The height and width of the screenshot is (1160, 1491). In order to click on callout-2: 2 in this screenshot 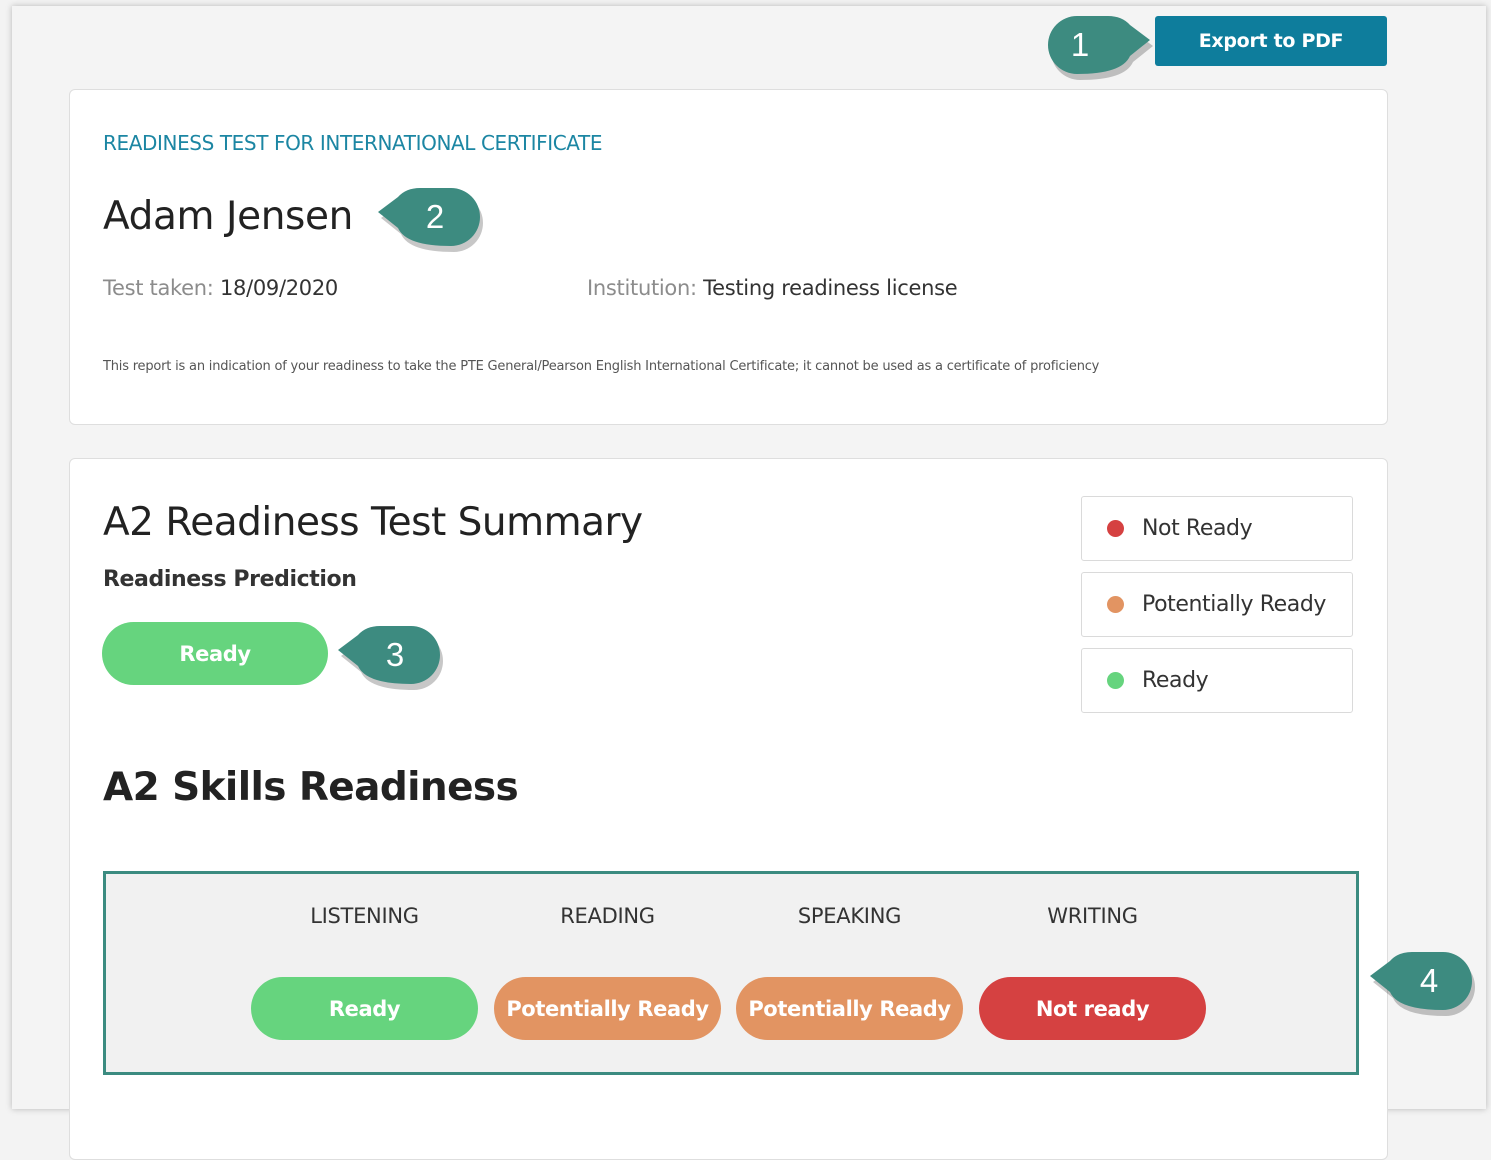, I will do `click(428, 220)`.